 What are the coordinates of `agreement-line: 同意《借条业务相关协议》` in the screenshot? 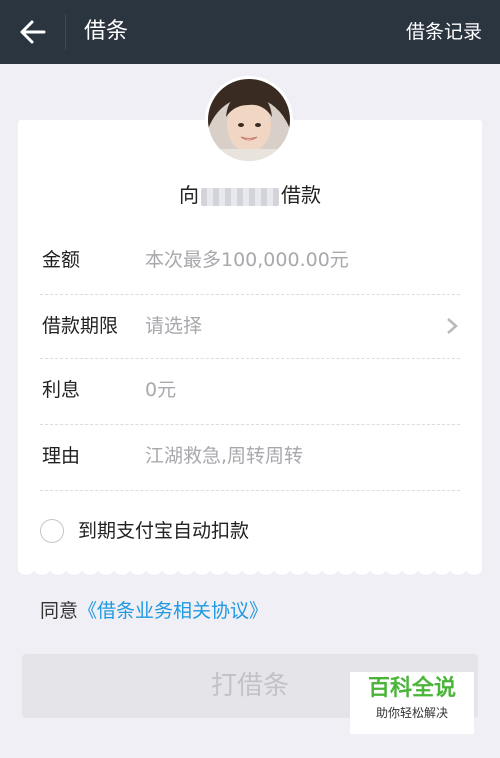 It's located at (154, 611).